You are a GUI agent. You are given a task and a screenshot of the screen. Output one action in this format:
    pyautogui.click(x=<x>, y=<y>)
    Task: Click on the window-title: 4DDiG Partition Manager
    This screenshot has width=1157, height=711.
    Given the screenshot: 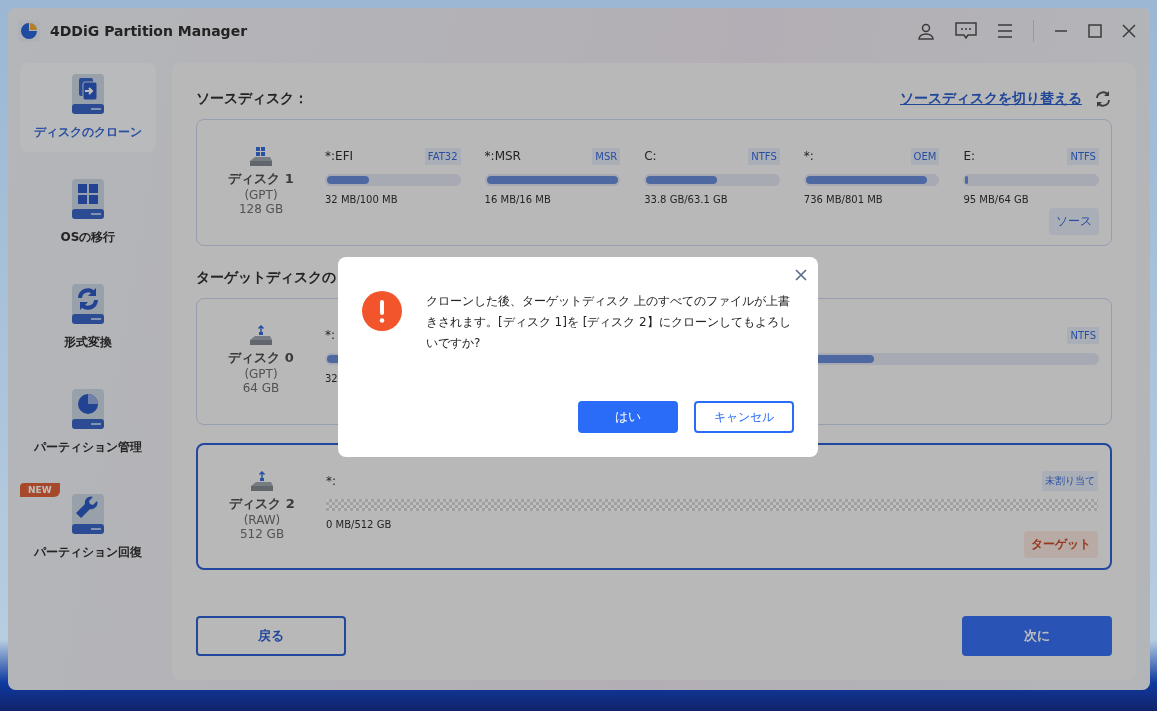 What is the action you would take?
    pyautogui.click(x=149, y=30)
    